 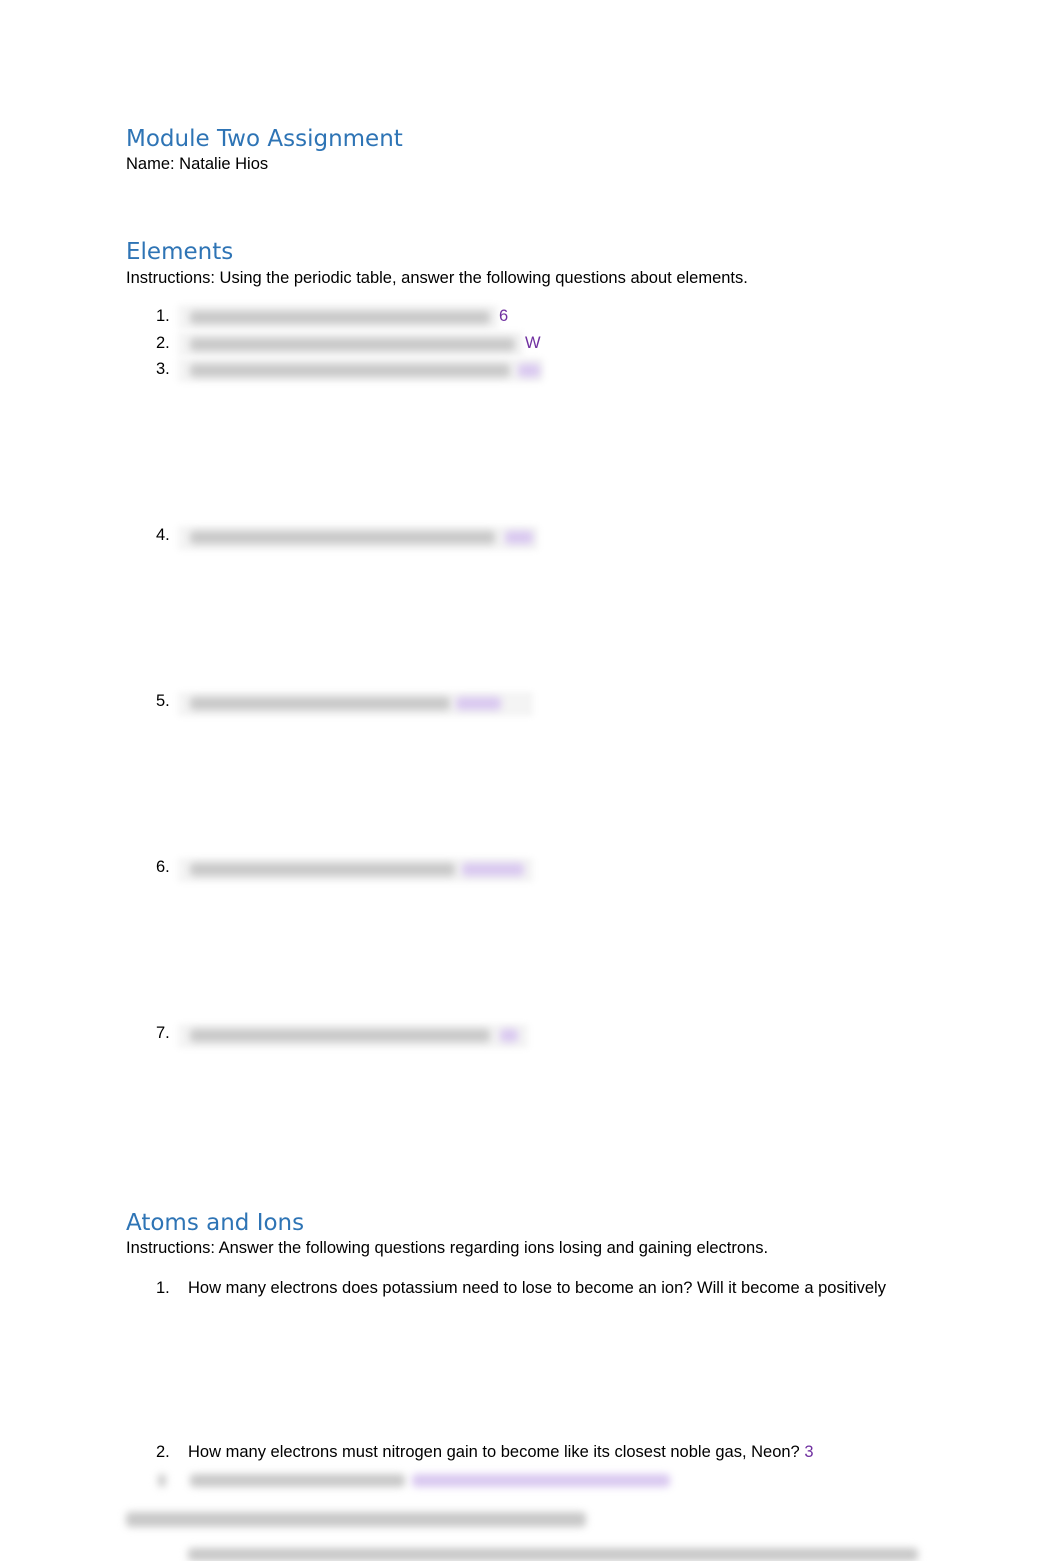 I want to click on elements-heading: Elements, so click(x=180, y=252).